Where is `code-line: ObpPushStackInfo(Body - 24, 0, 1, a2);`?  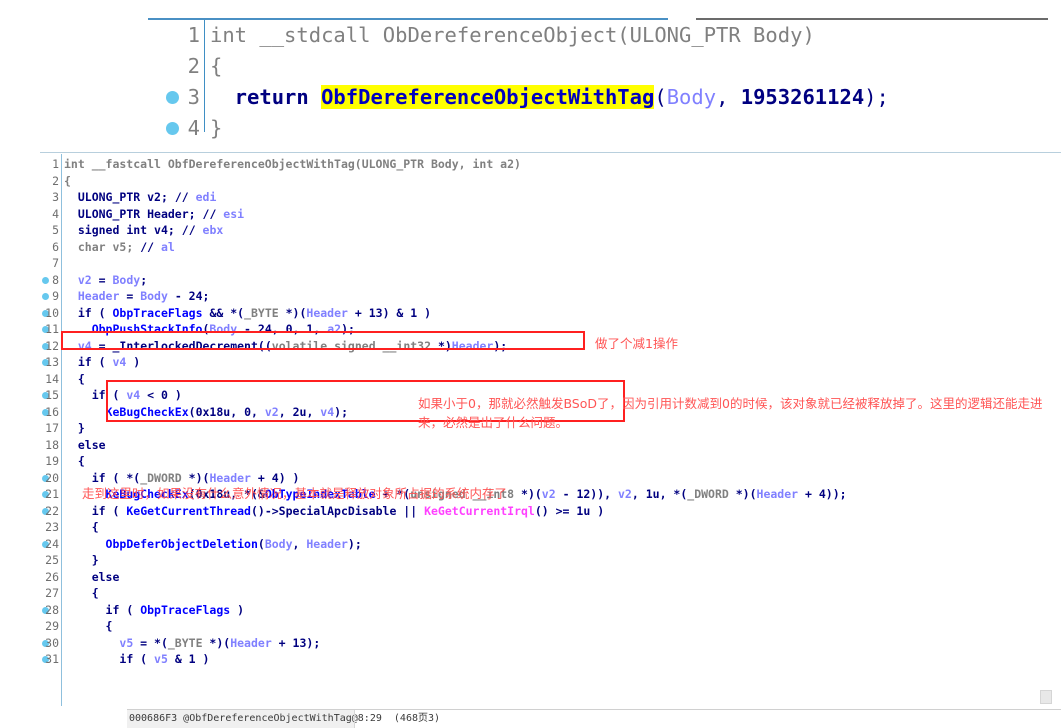 code-line: ObpPushStackInfo(Body - 24, 0, 1, a2); is located at coordinates (209, 329).